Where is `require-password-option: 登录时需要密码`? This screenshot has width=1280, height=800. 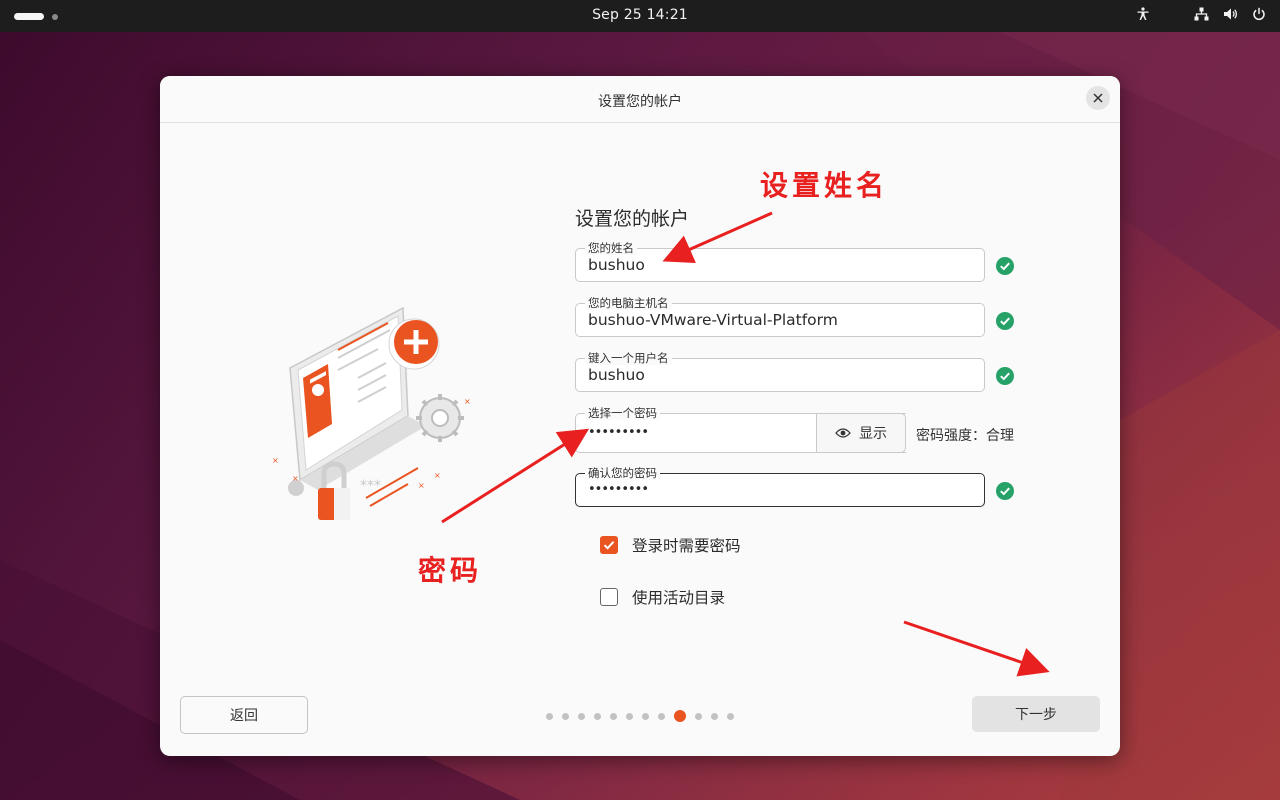
require-password-option: 登录时需要密码 is located at coordinates (670, 545).